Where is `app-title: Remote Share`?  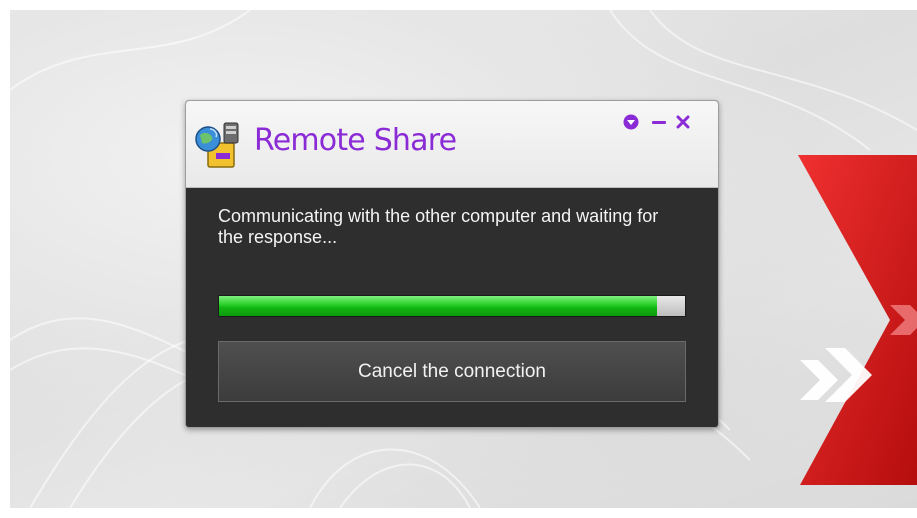
app-title: Remote Share is located at coordinates (355, 140).